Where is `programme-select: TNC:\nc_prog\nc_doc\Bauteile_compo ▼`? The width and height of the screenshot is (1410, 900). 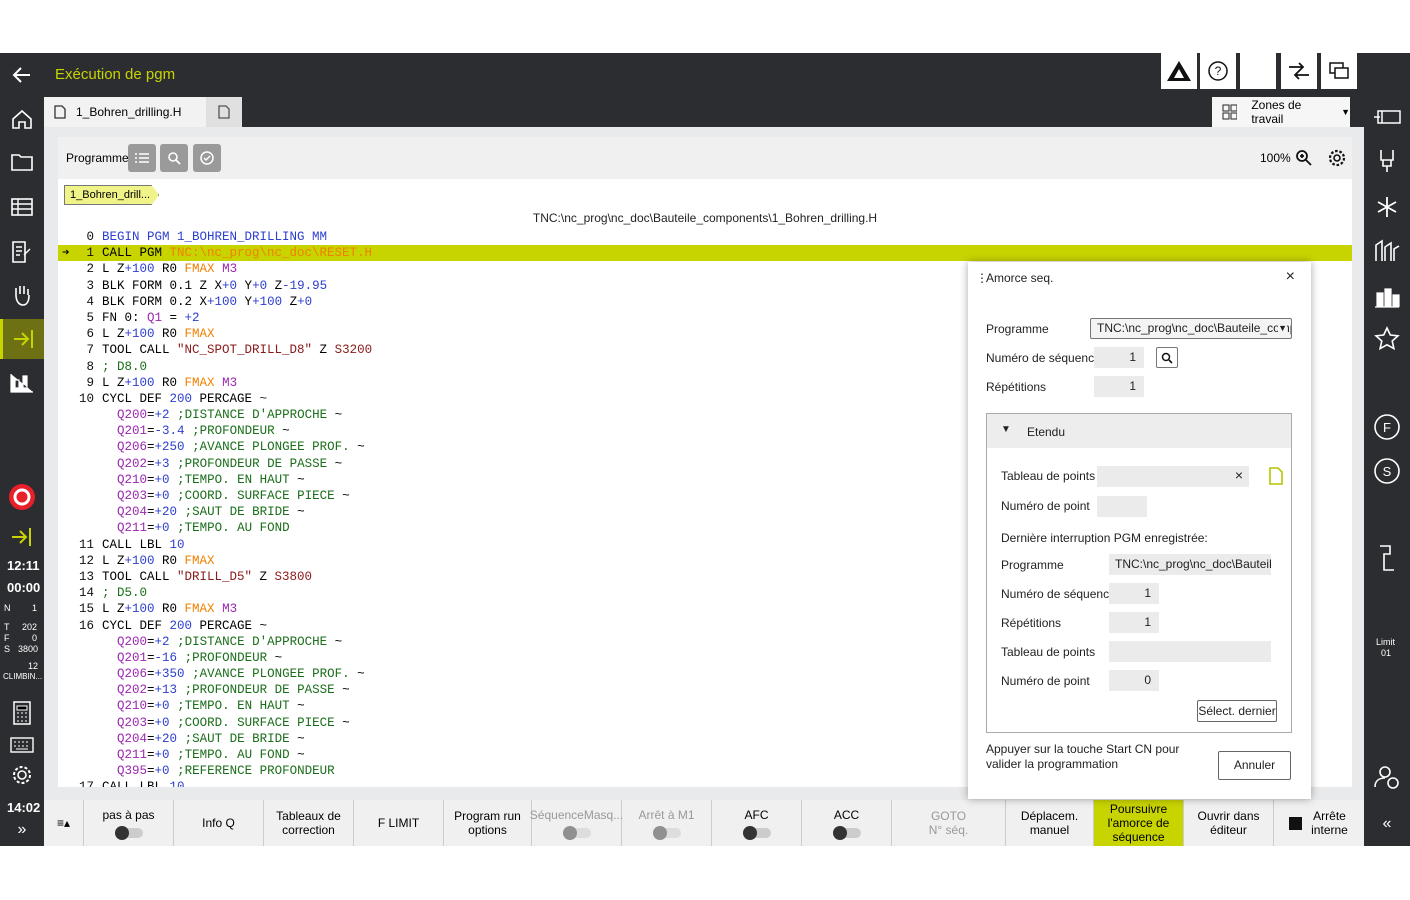
programme-select: TNC:\nc_prog\nc_doc\Bauteile_compo ▼ is located at coordinates (1191, 328).